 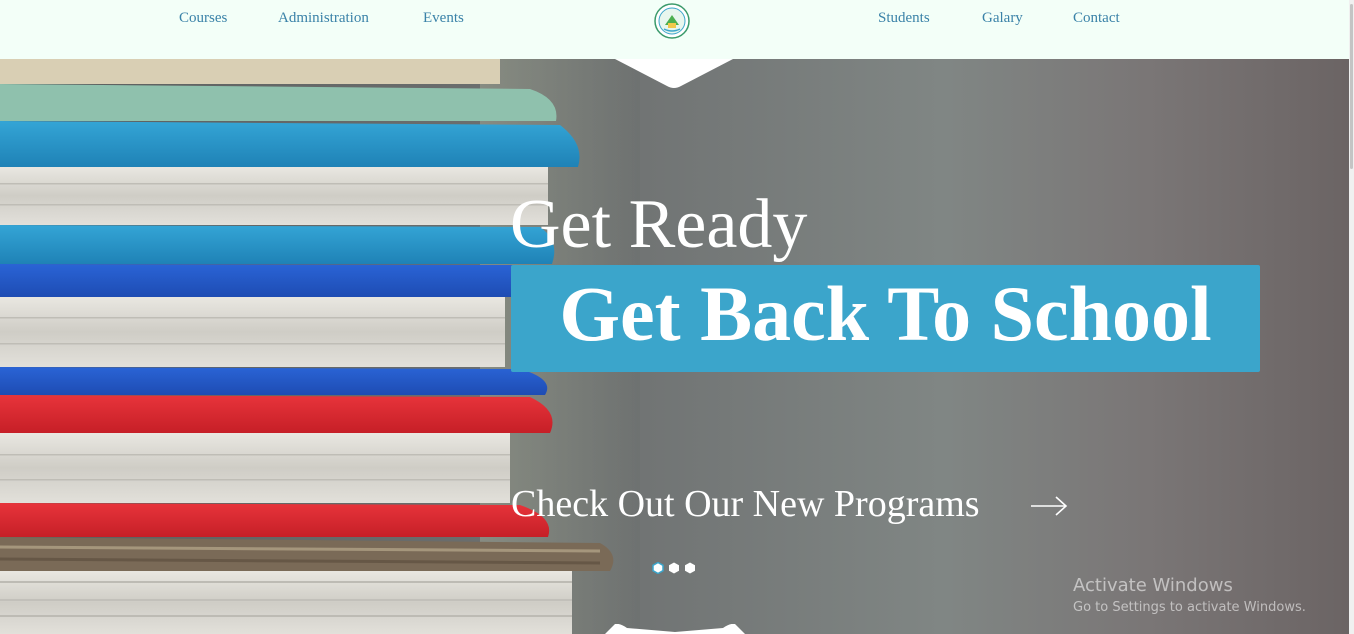 What do you see at coordinates (885, 313) in the screenshot?
I see `hero-headline-large: Get Back To School` at bounding box center [885, 313].